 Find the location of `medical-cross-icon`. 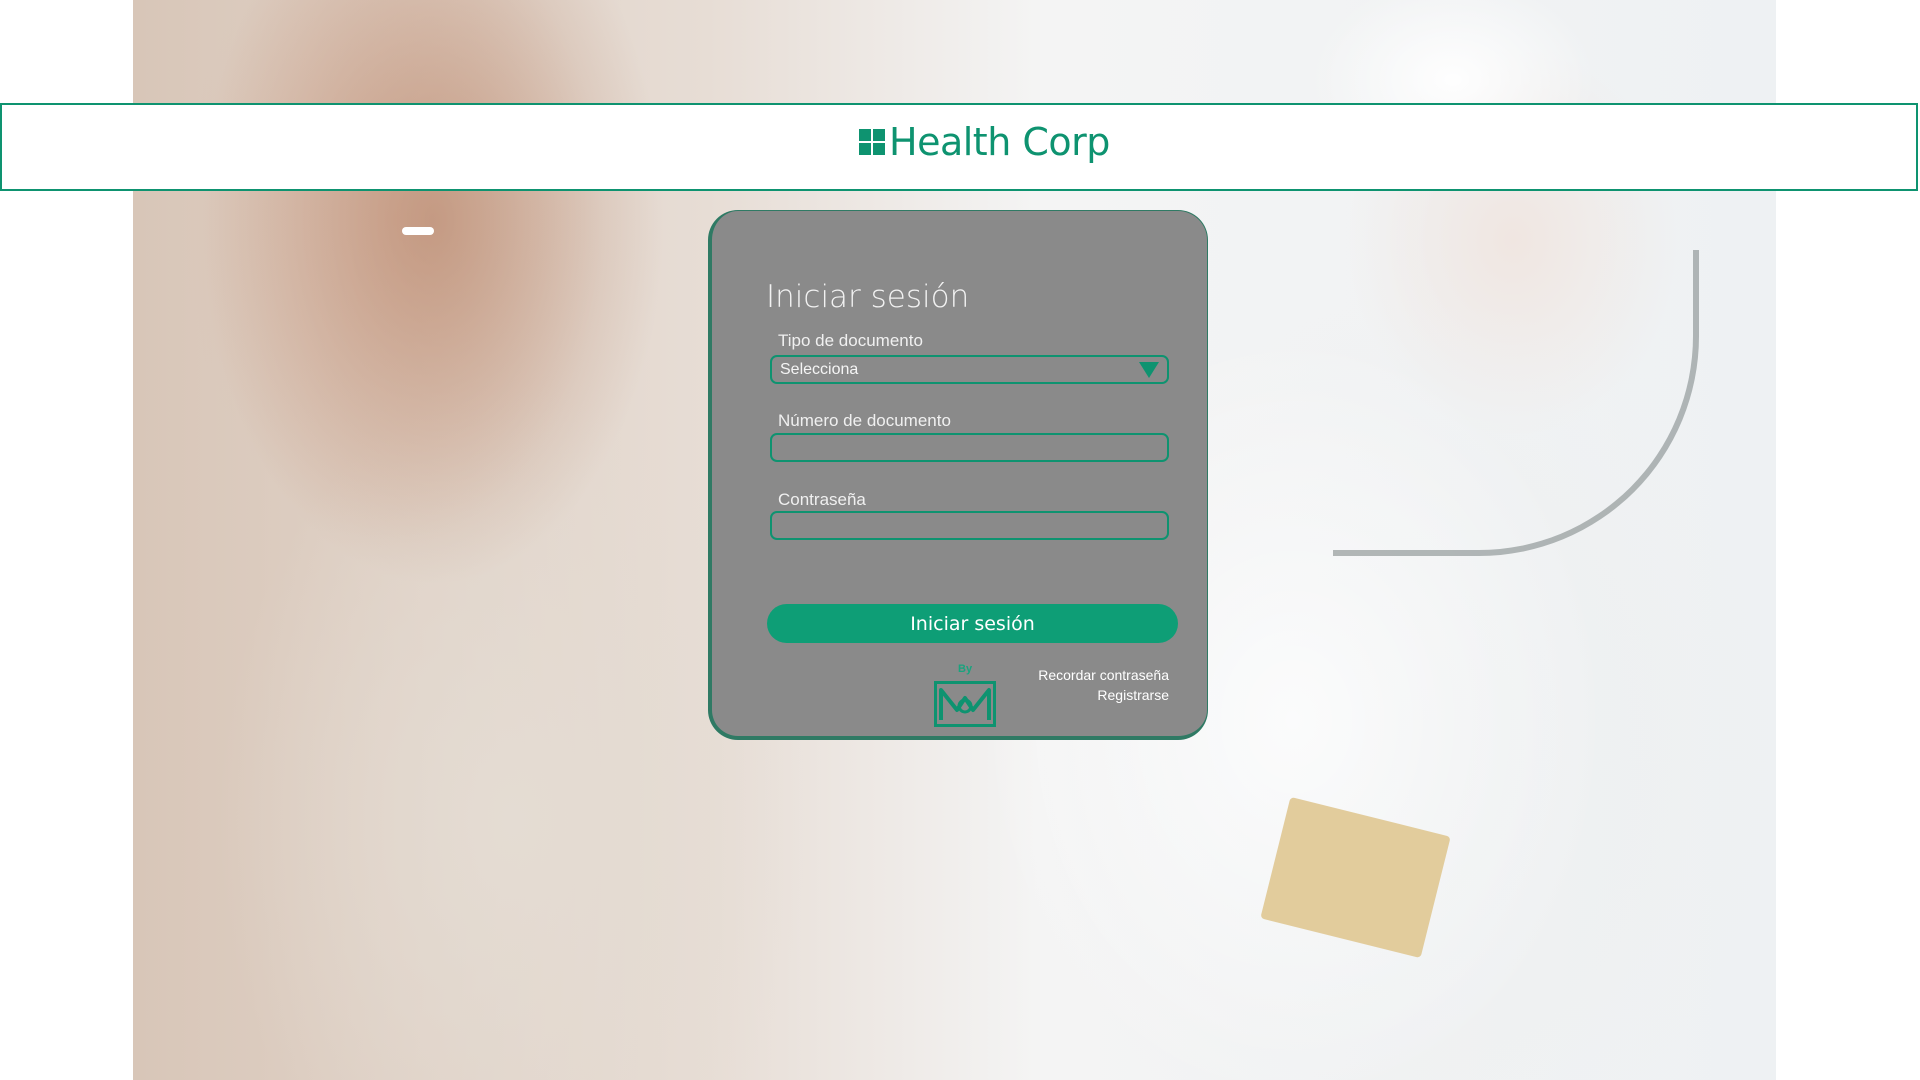

medical-cross-icon is located at coordinates (873, 143).